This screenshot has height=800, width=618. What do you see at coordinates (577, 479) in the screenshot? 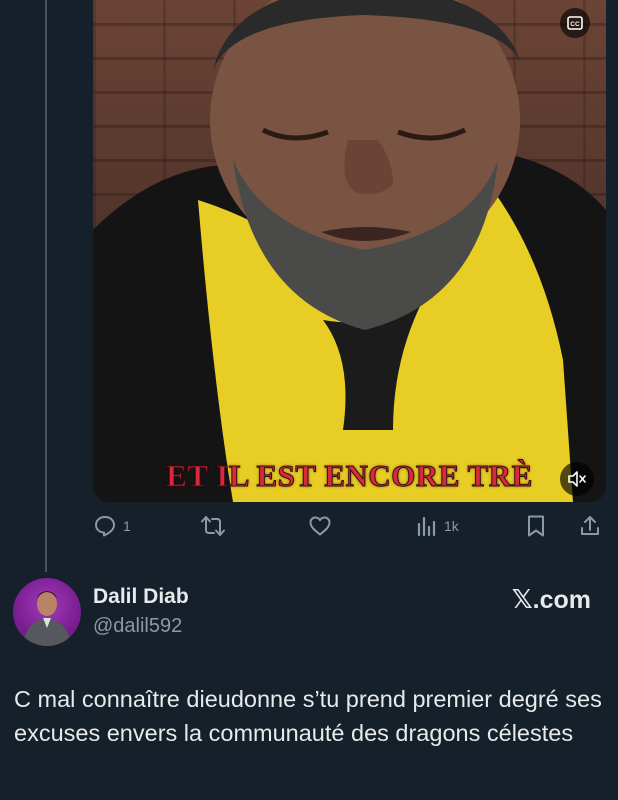
I see `speaker-muted-icon` at bounding box center [577, 479].